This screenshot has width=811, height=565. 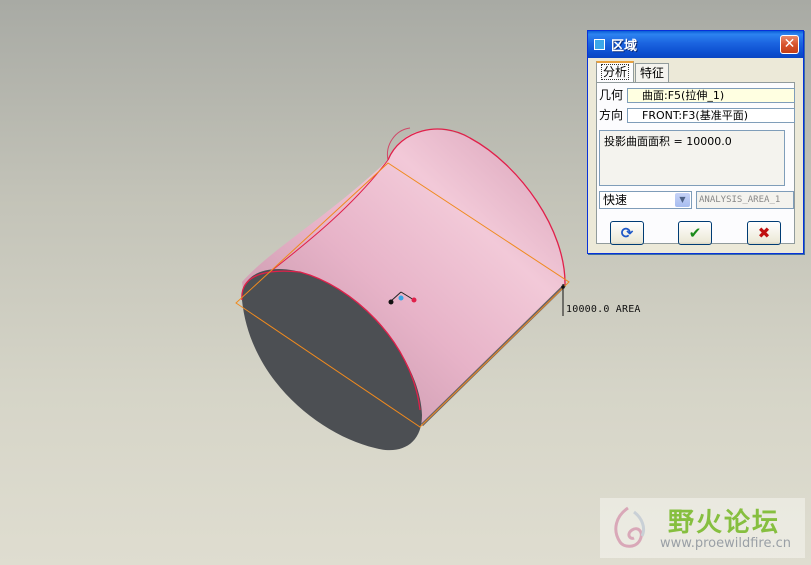 What do you see at coordinates (682, 200) in the screenshot?
I see `chevron-down-icon: ▼` at bounding box center [682, 200].